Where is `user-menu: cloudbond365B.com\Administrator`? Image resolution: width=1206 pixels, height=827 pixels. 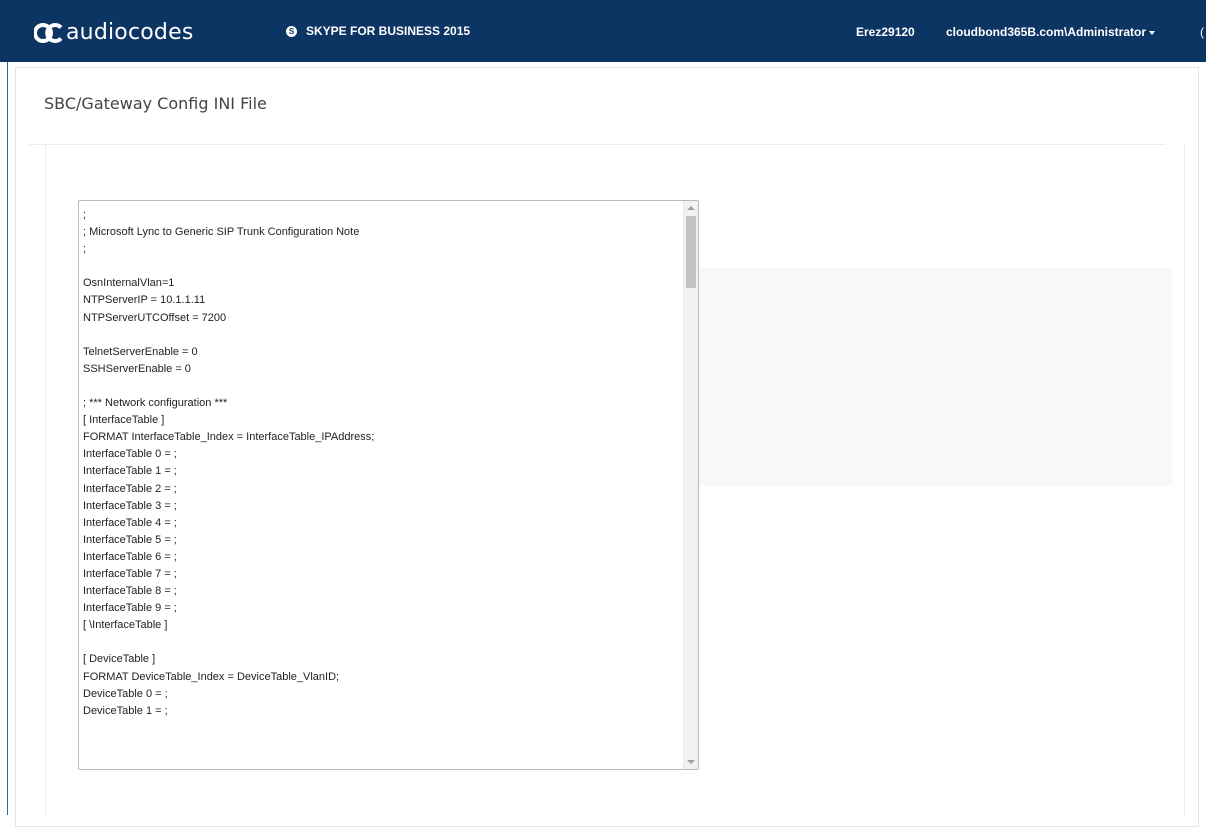
user-menu: cloudbond365B.com\Administrator is located at coordinates (1051, 32).